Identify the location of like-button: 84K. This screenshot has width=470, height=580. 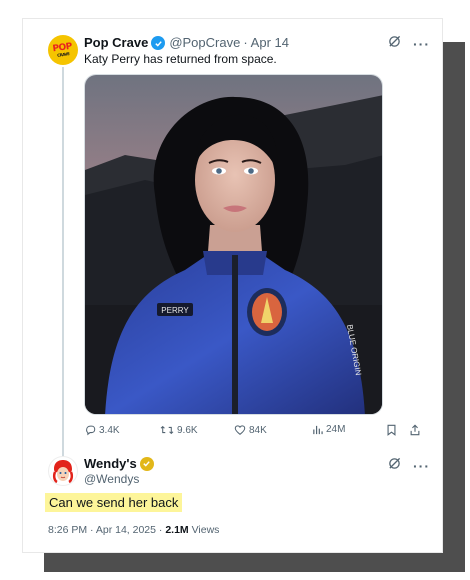
(250, 430).